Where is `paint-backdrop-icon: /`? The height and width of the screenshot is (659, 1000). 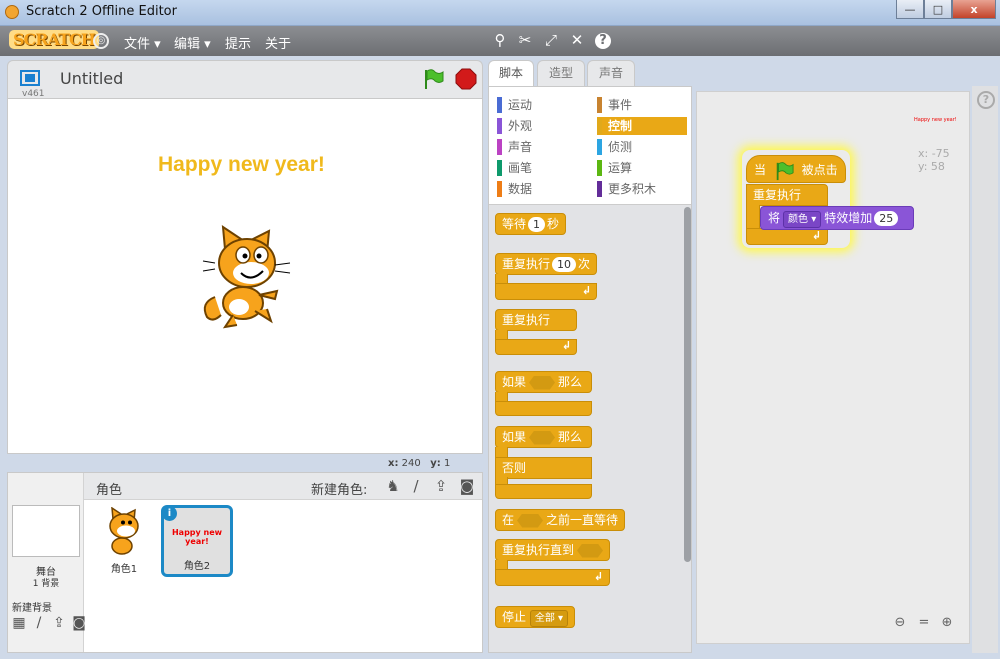 paint-backdrop-icon: / is located at coordinates (39, 623).